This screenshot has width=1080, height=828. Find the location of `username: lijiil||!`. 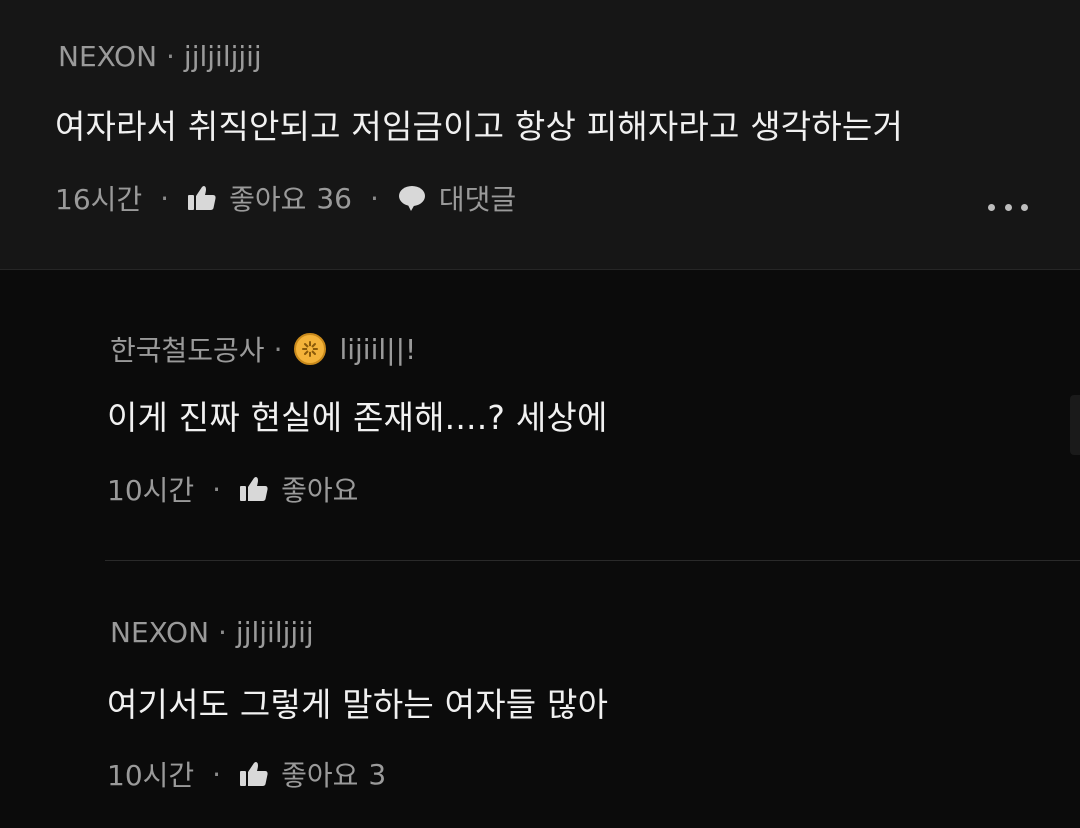

username: lijiil||! is located at coordinates (377, 349).